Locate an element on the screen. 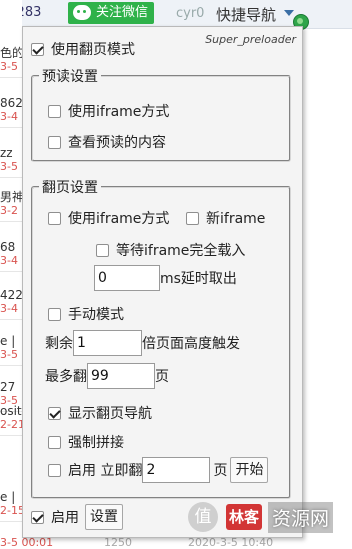 Image resolution: width=352 pixels, height=549 pixels. background-list-item: zz 3-5 is located at coordinates (12, 160).